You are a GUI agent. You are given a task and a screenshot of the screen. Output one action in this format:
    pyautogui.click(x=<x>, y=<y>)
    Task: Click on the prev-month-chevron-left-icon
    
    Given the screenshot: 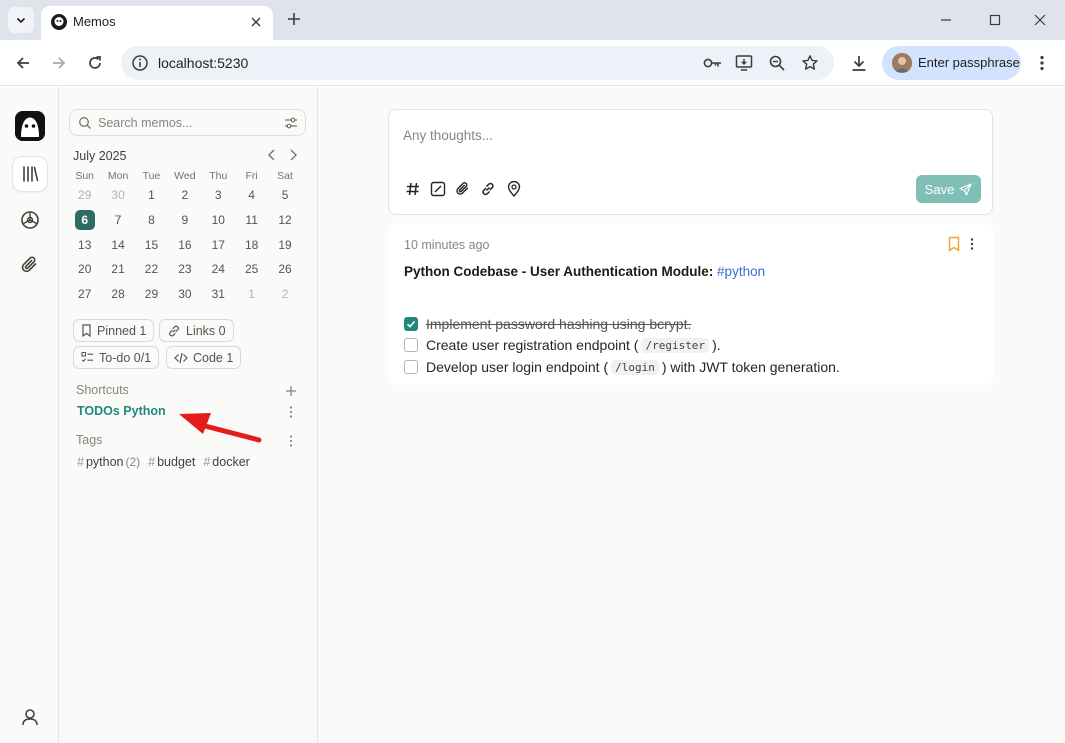 What is the action you would take?
    pyautogui.click(x=272, y=155)
    